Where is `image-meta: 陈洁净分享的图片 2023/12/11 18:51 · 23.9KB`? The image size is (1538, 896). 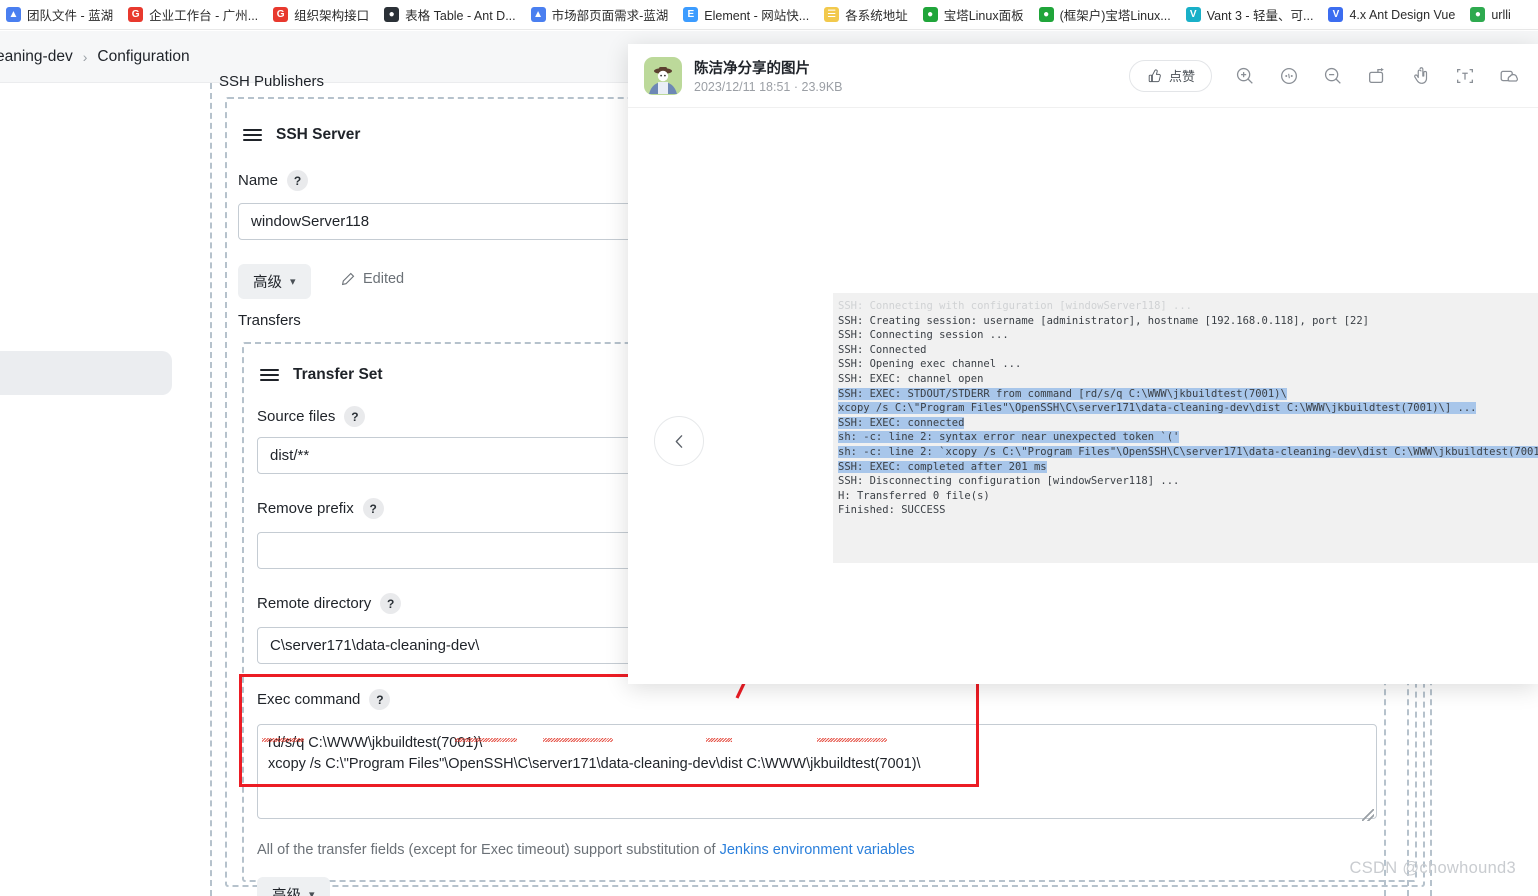 image-meta: 陈洁净分享的图片 2023/12/11 18:51 · 23.9KB is located at coordinates (768, 75).